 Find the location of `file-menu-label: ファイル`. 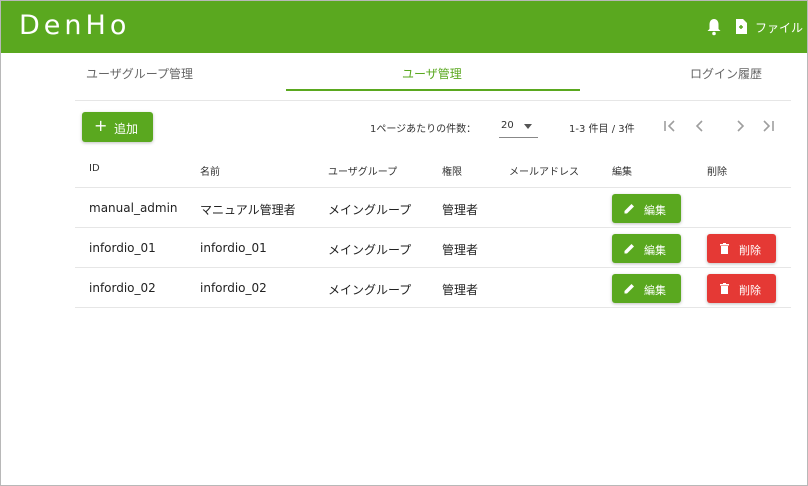

file-menu-label: ファイル is located at coordinates (779, 27).